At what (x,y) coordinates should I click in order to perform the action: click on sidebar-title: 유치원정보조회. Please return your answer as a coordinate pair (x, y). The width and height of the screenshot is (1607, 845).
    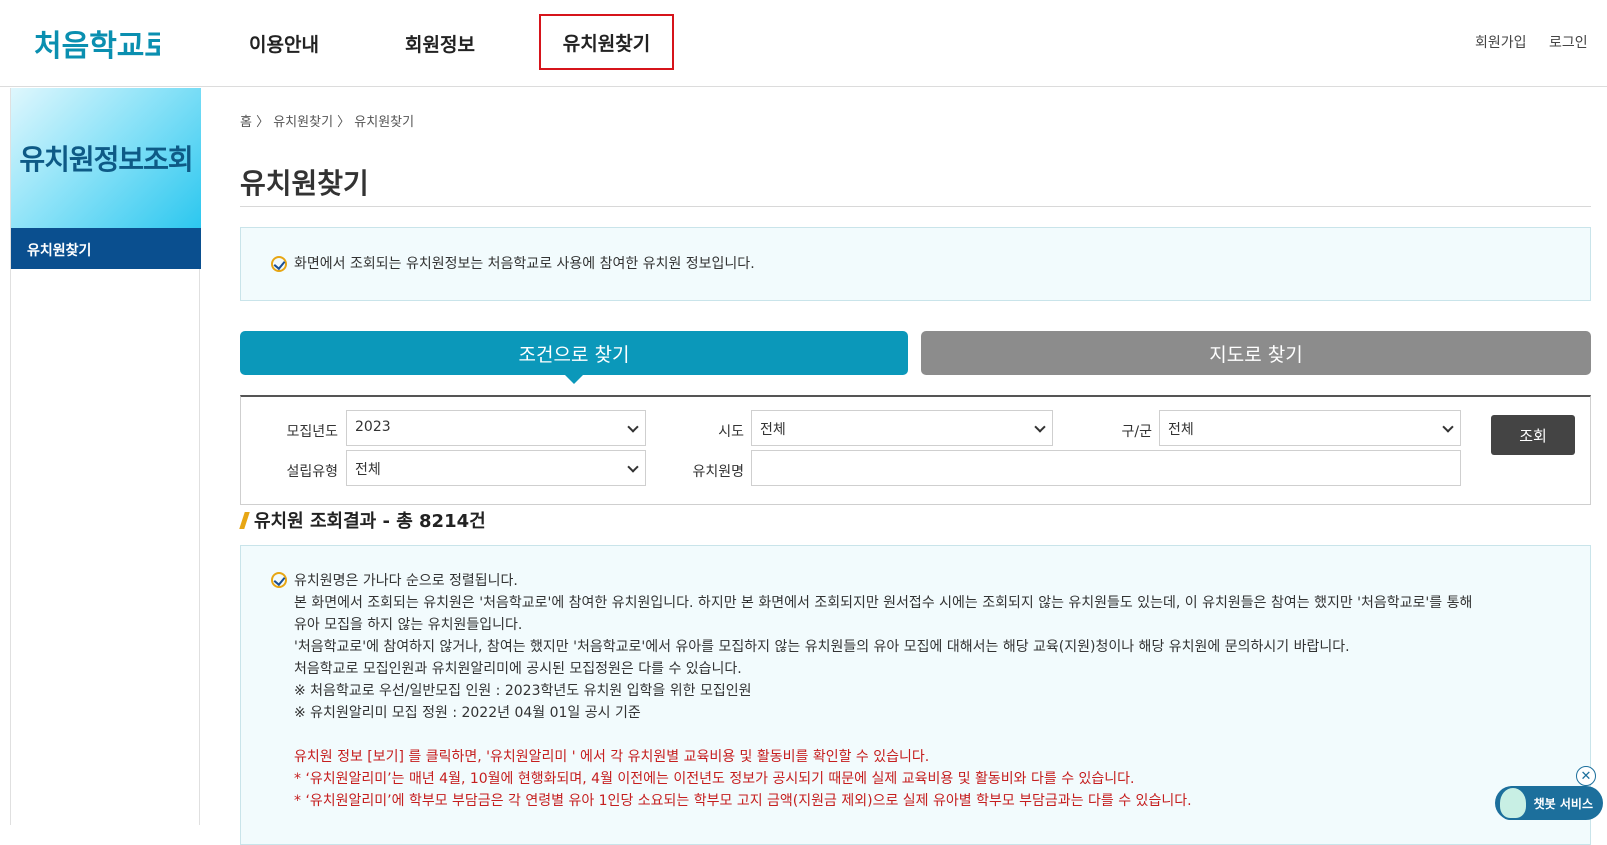
    Looking at the image, I should click on (106, 159).